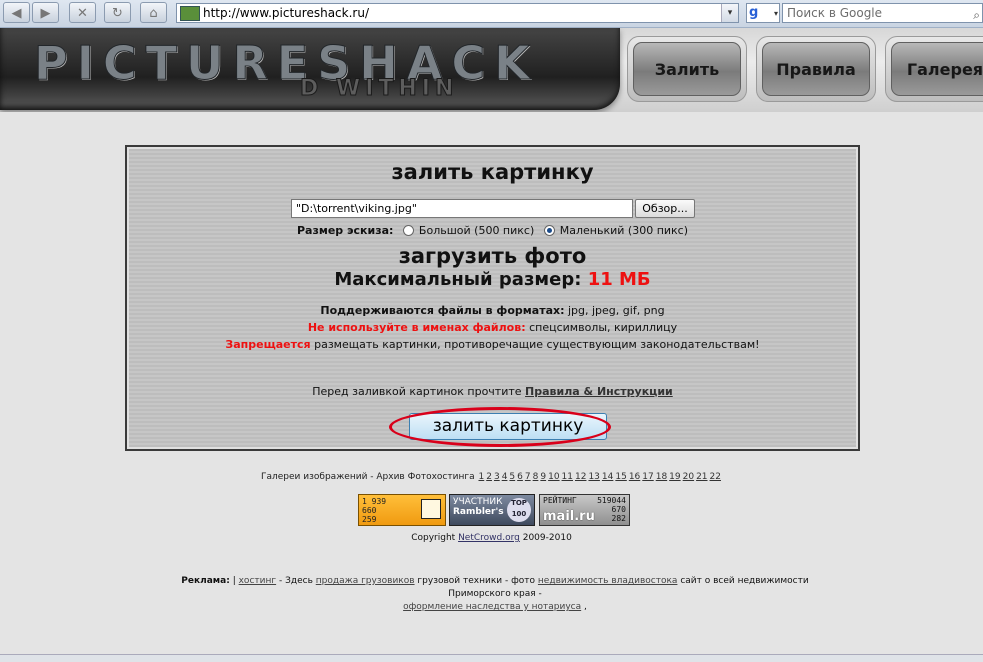 This screenshot has width=983, height=662. What do you see at coordinates (433, 538) in the screenshot?
I see `copyright-prefix: Copyright` at bounding box center [433, 538].